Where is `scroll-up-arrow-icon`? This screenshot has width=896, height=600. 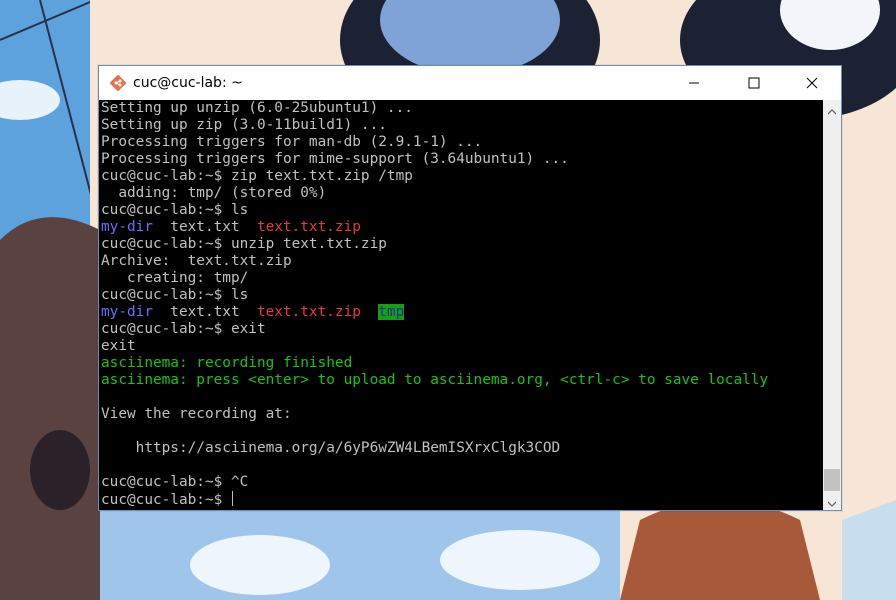 scroll-up-arrow-icon is located at coordinates (832, 109).